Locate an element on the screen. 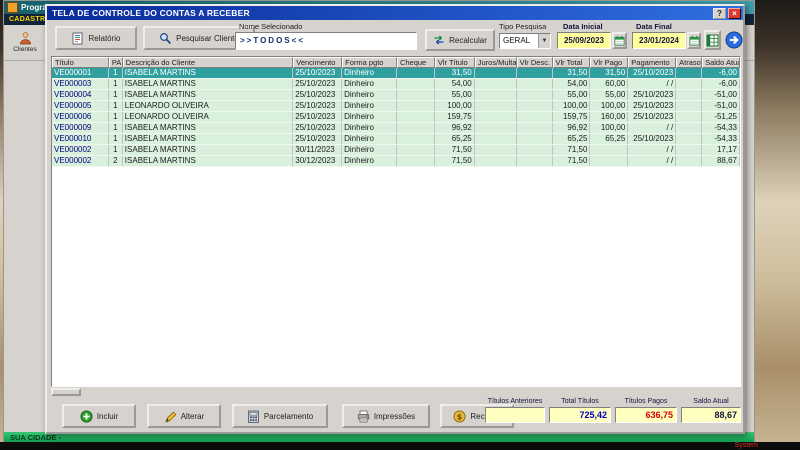 This screenshot has width=800, height=450. calculator-icon is located at coordinates (253, 416).